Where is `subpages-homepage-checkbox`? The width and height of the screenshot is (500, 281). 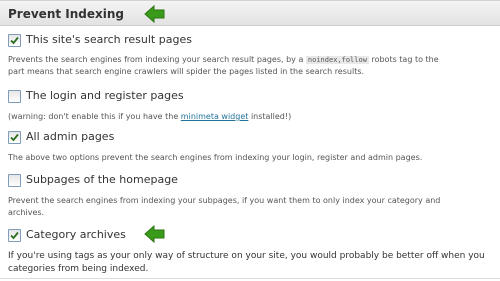 subpages-homepage-checkbox is located at coordinates (14, 180).